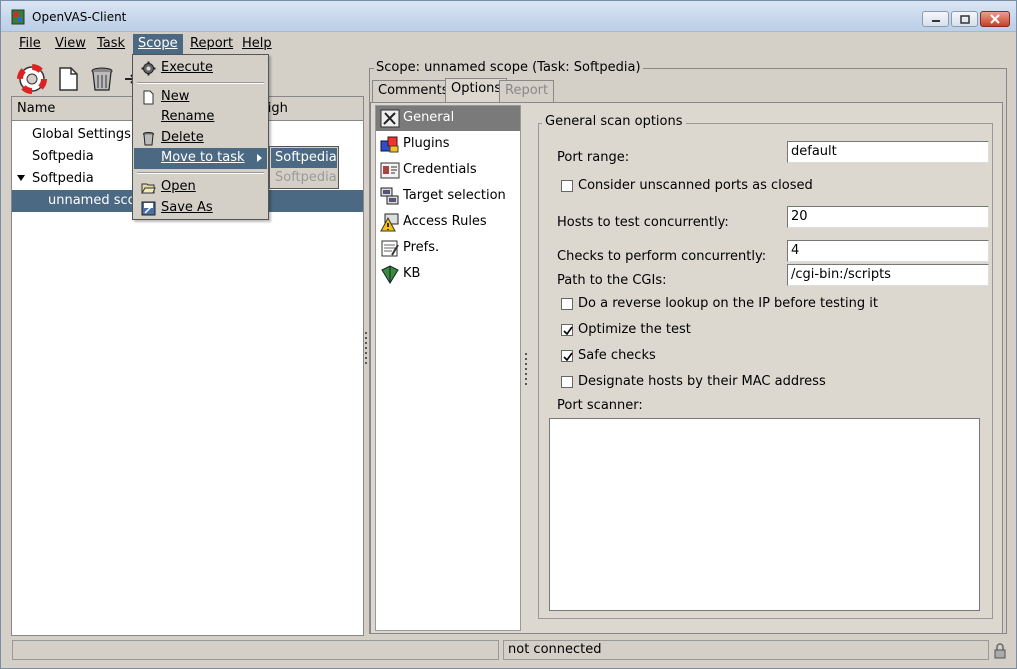 This screenshot has height=669, width=1017. What do you see at coordinates (390, 118) in the screenshot?
I see `tools-icon` at bounding box center [390, 118].